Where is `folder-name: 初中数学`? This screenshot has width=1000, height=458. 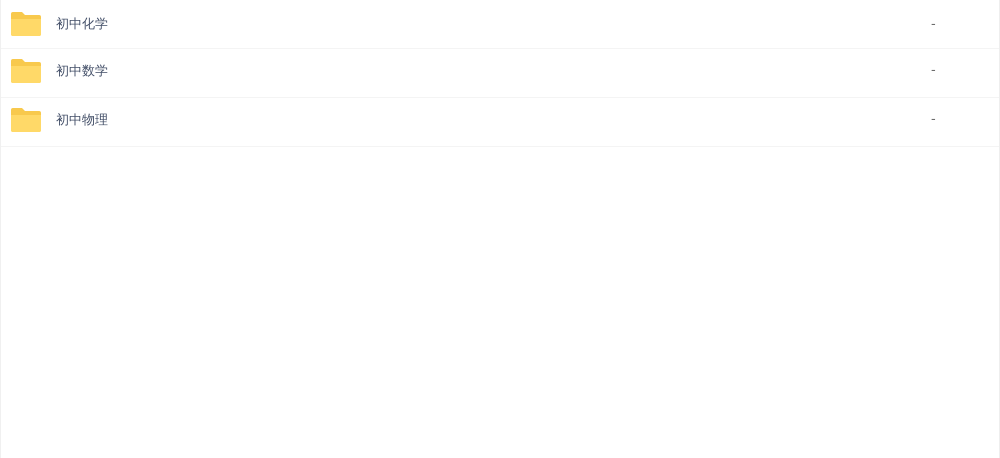 folder-name: 初中数学 is located at coordinates (493, 71).